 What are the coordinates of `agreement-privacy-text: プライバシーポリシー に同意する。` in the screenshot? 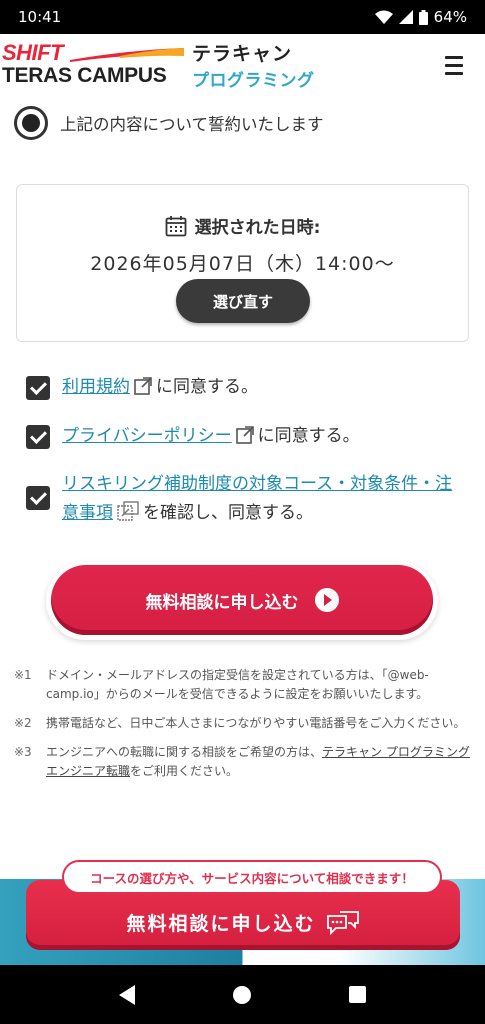 It's located at (211, 436).